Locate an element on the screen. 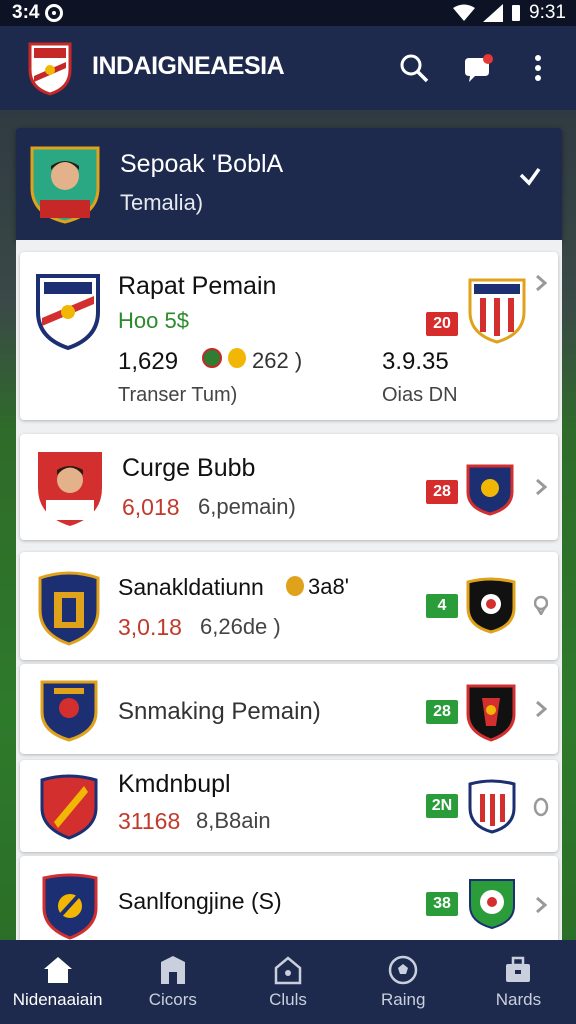 The image size is (576, 1024). nav-label: Cluls is located at coordinates (288, 999).